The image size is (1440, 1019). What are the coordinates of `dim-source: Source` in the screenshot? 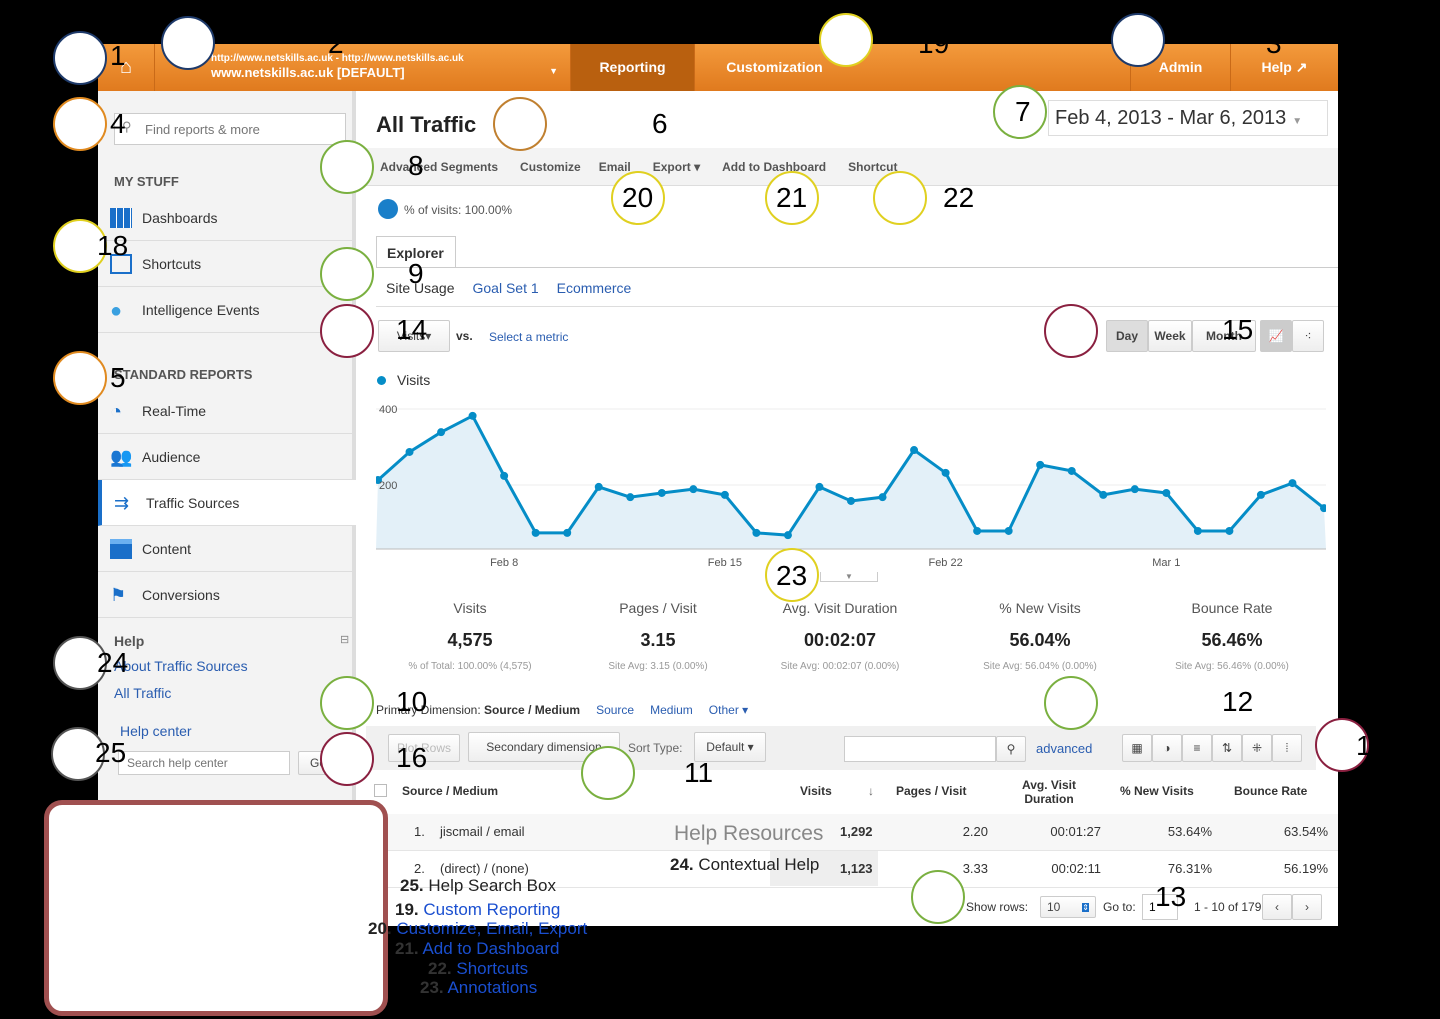 It's located at (615, 710).